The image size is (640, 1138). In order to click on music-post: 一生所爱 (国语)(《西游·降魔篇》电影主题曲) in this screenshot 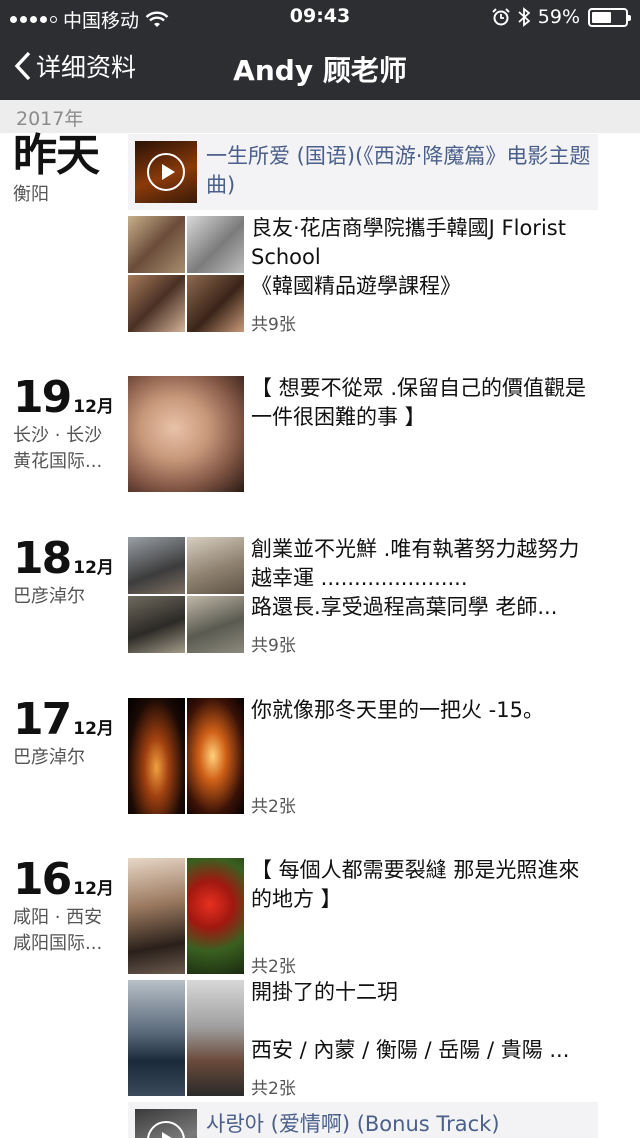, I will do `click(363, 172)`.